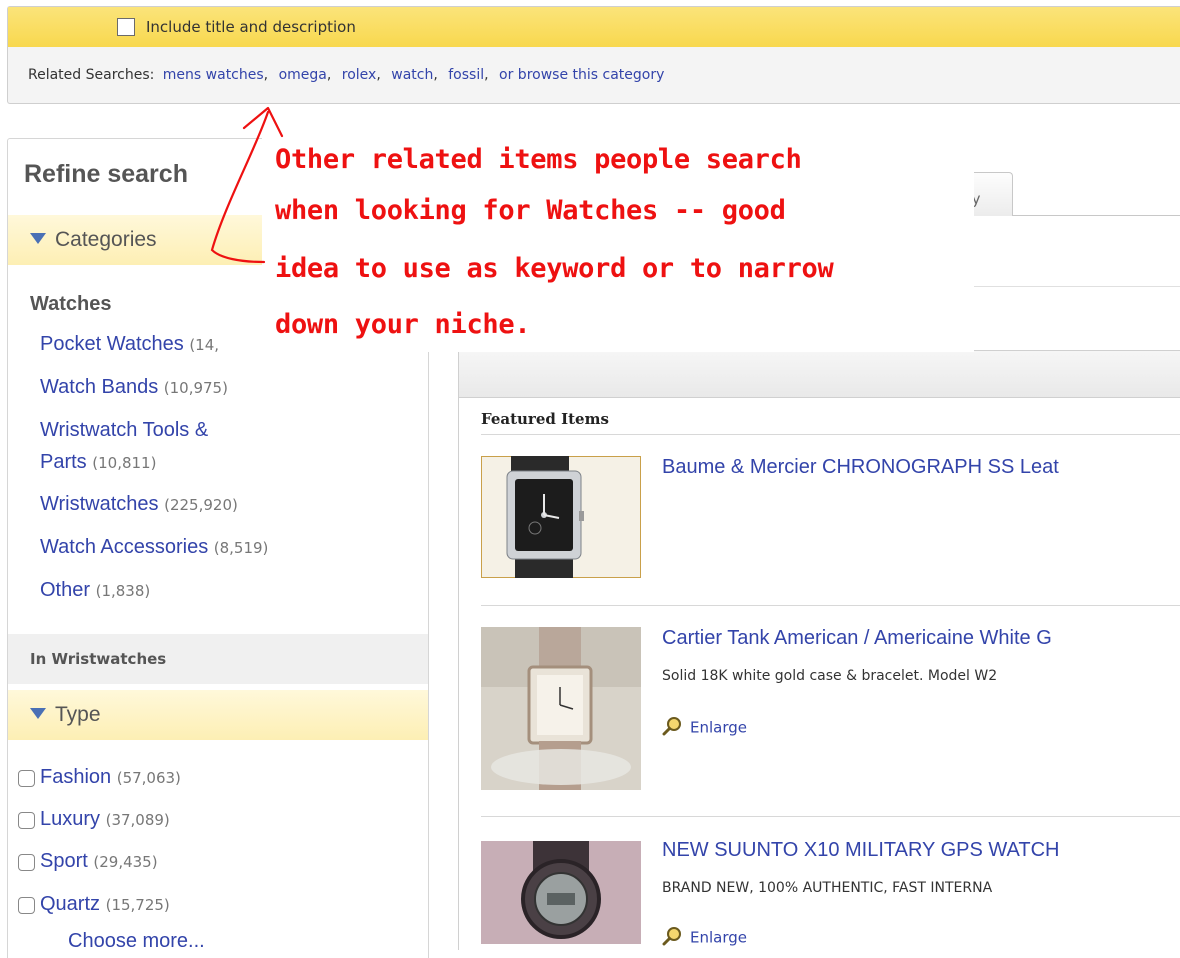  What do you see at coordinates (148, 778) in the screenshot?
I see `type-count: (57,063)` at bounding box center [148, 778].